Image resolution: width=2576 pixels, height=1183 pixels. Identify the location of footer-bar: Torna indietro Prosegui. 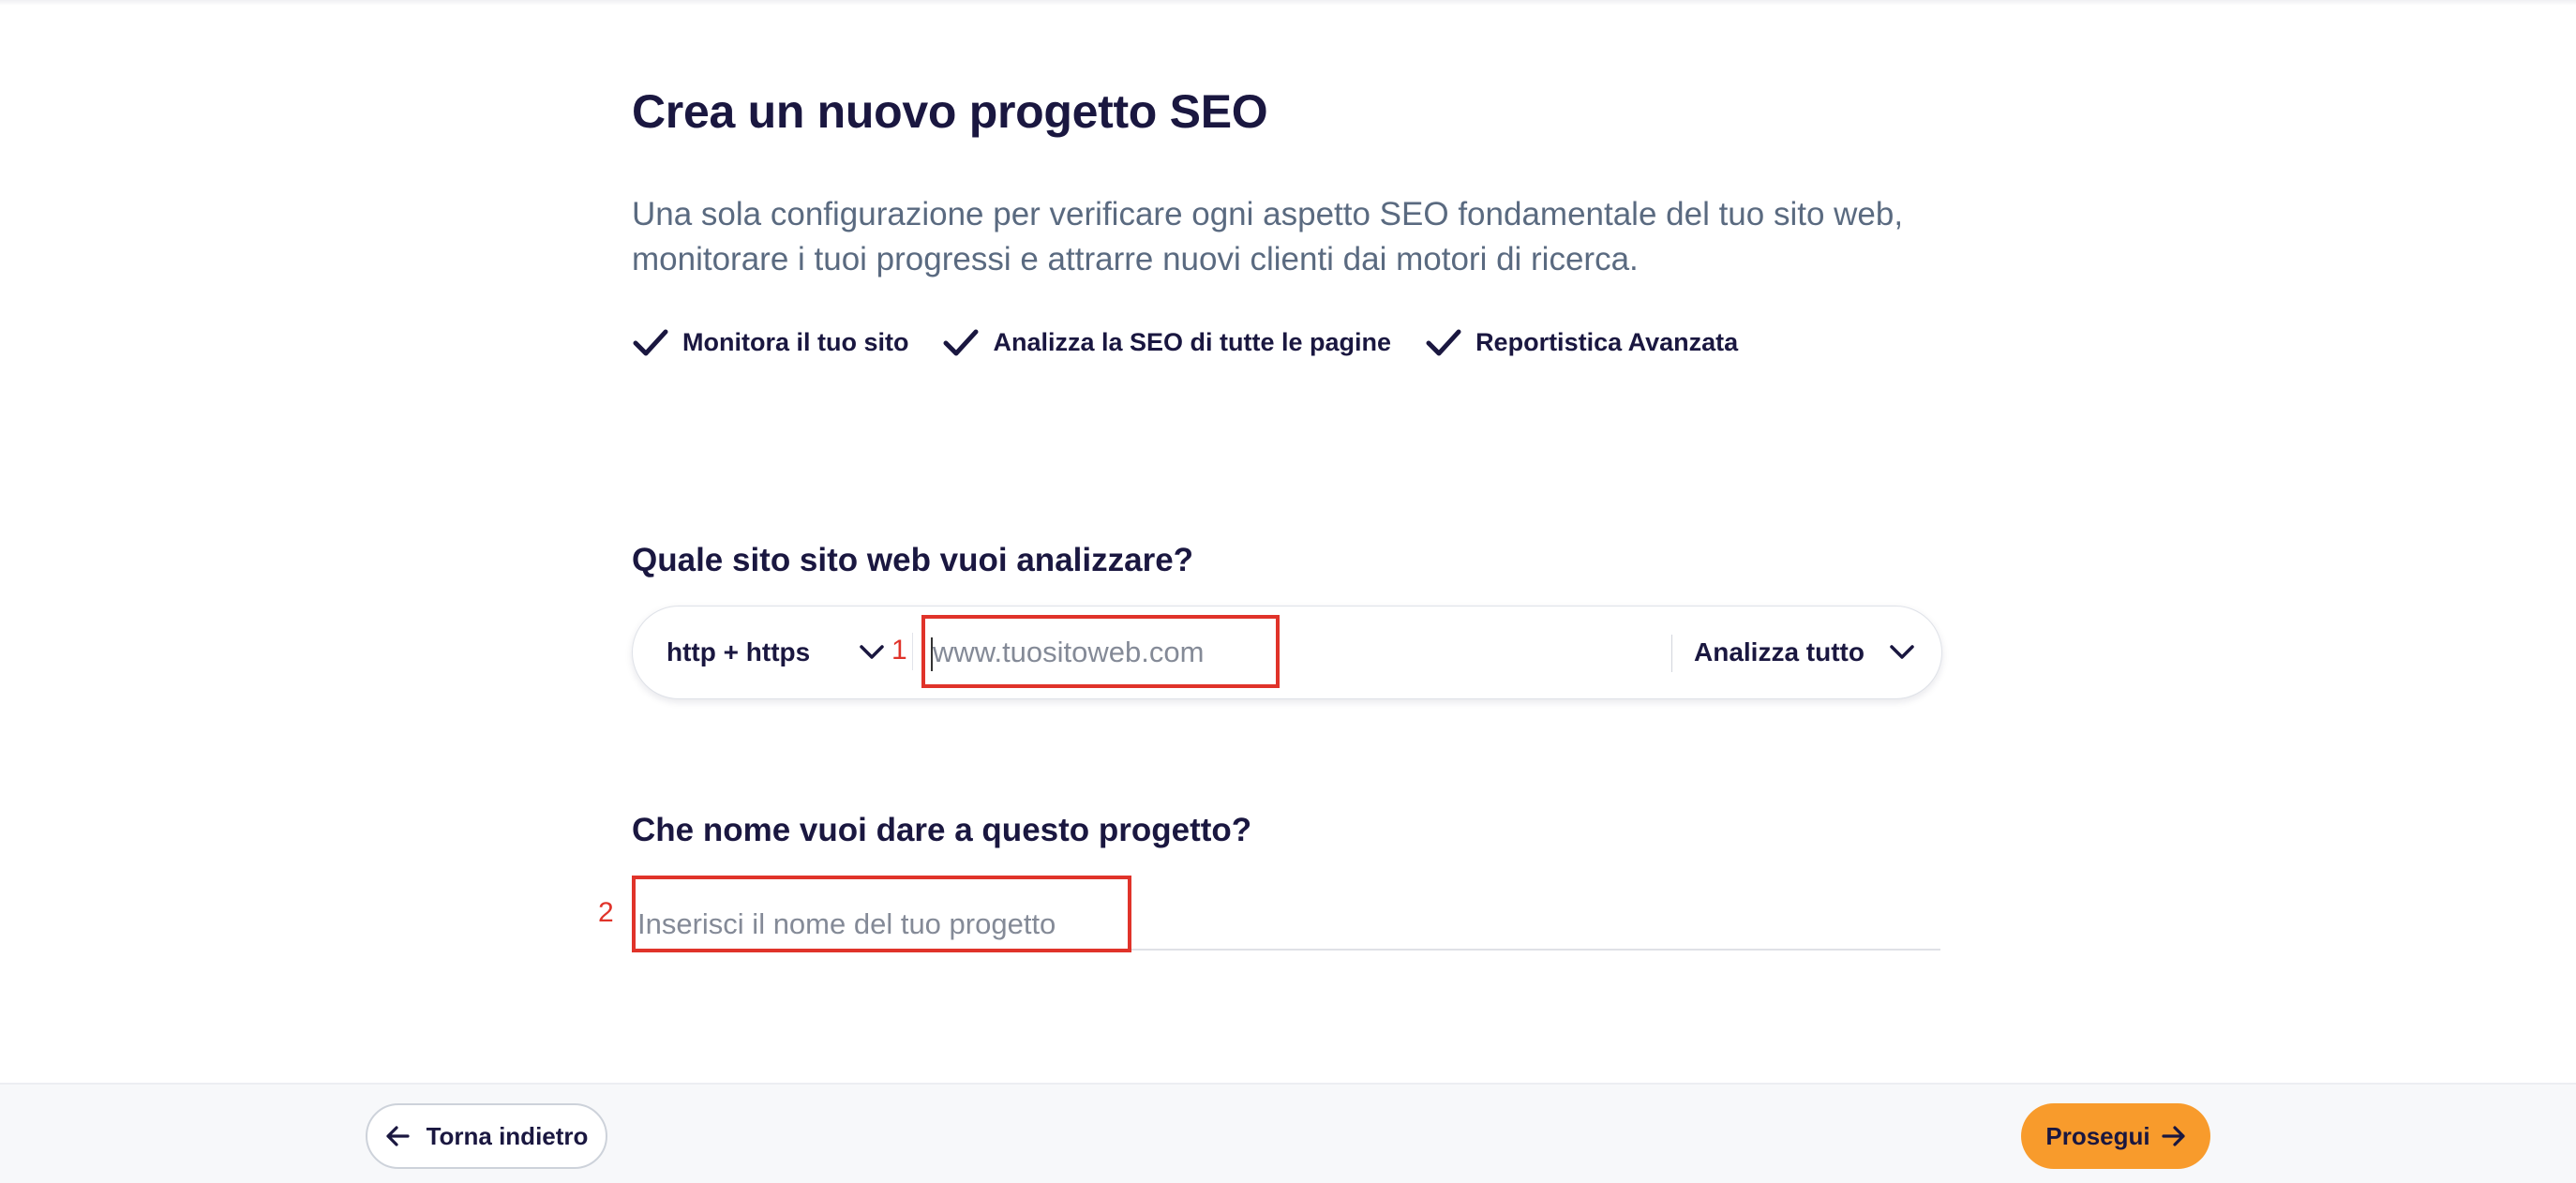
(1288, 1133).